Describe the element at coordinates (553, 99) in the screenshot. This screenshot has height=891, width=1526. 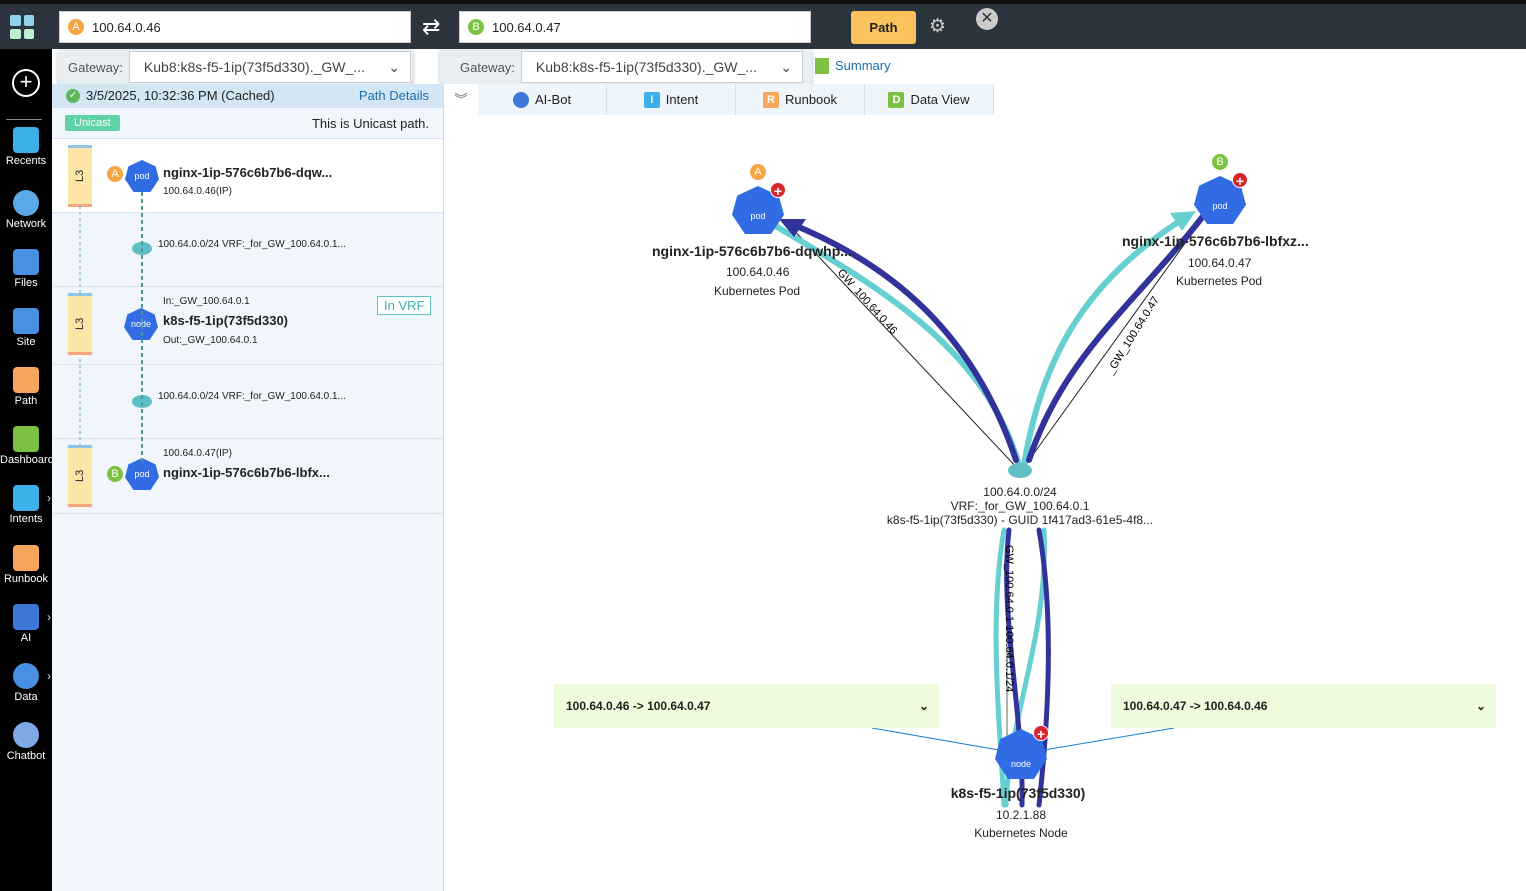
I see `tab-label: AI-Bot` at that location.